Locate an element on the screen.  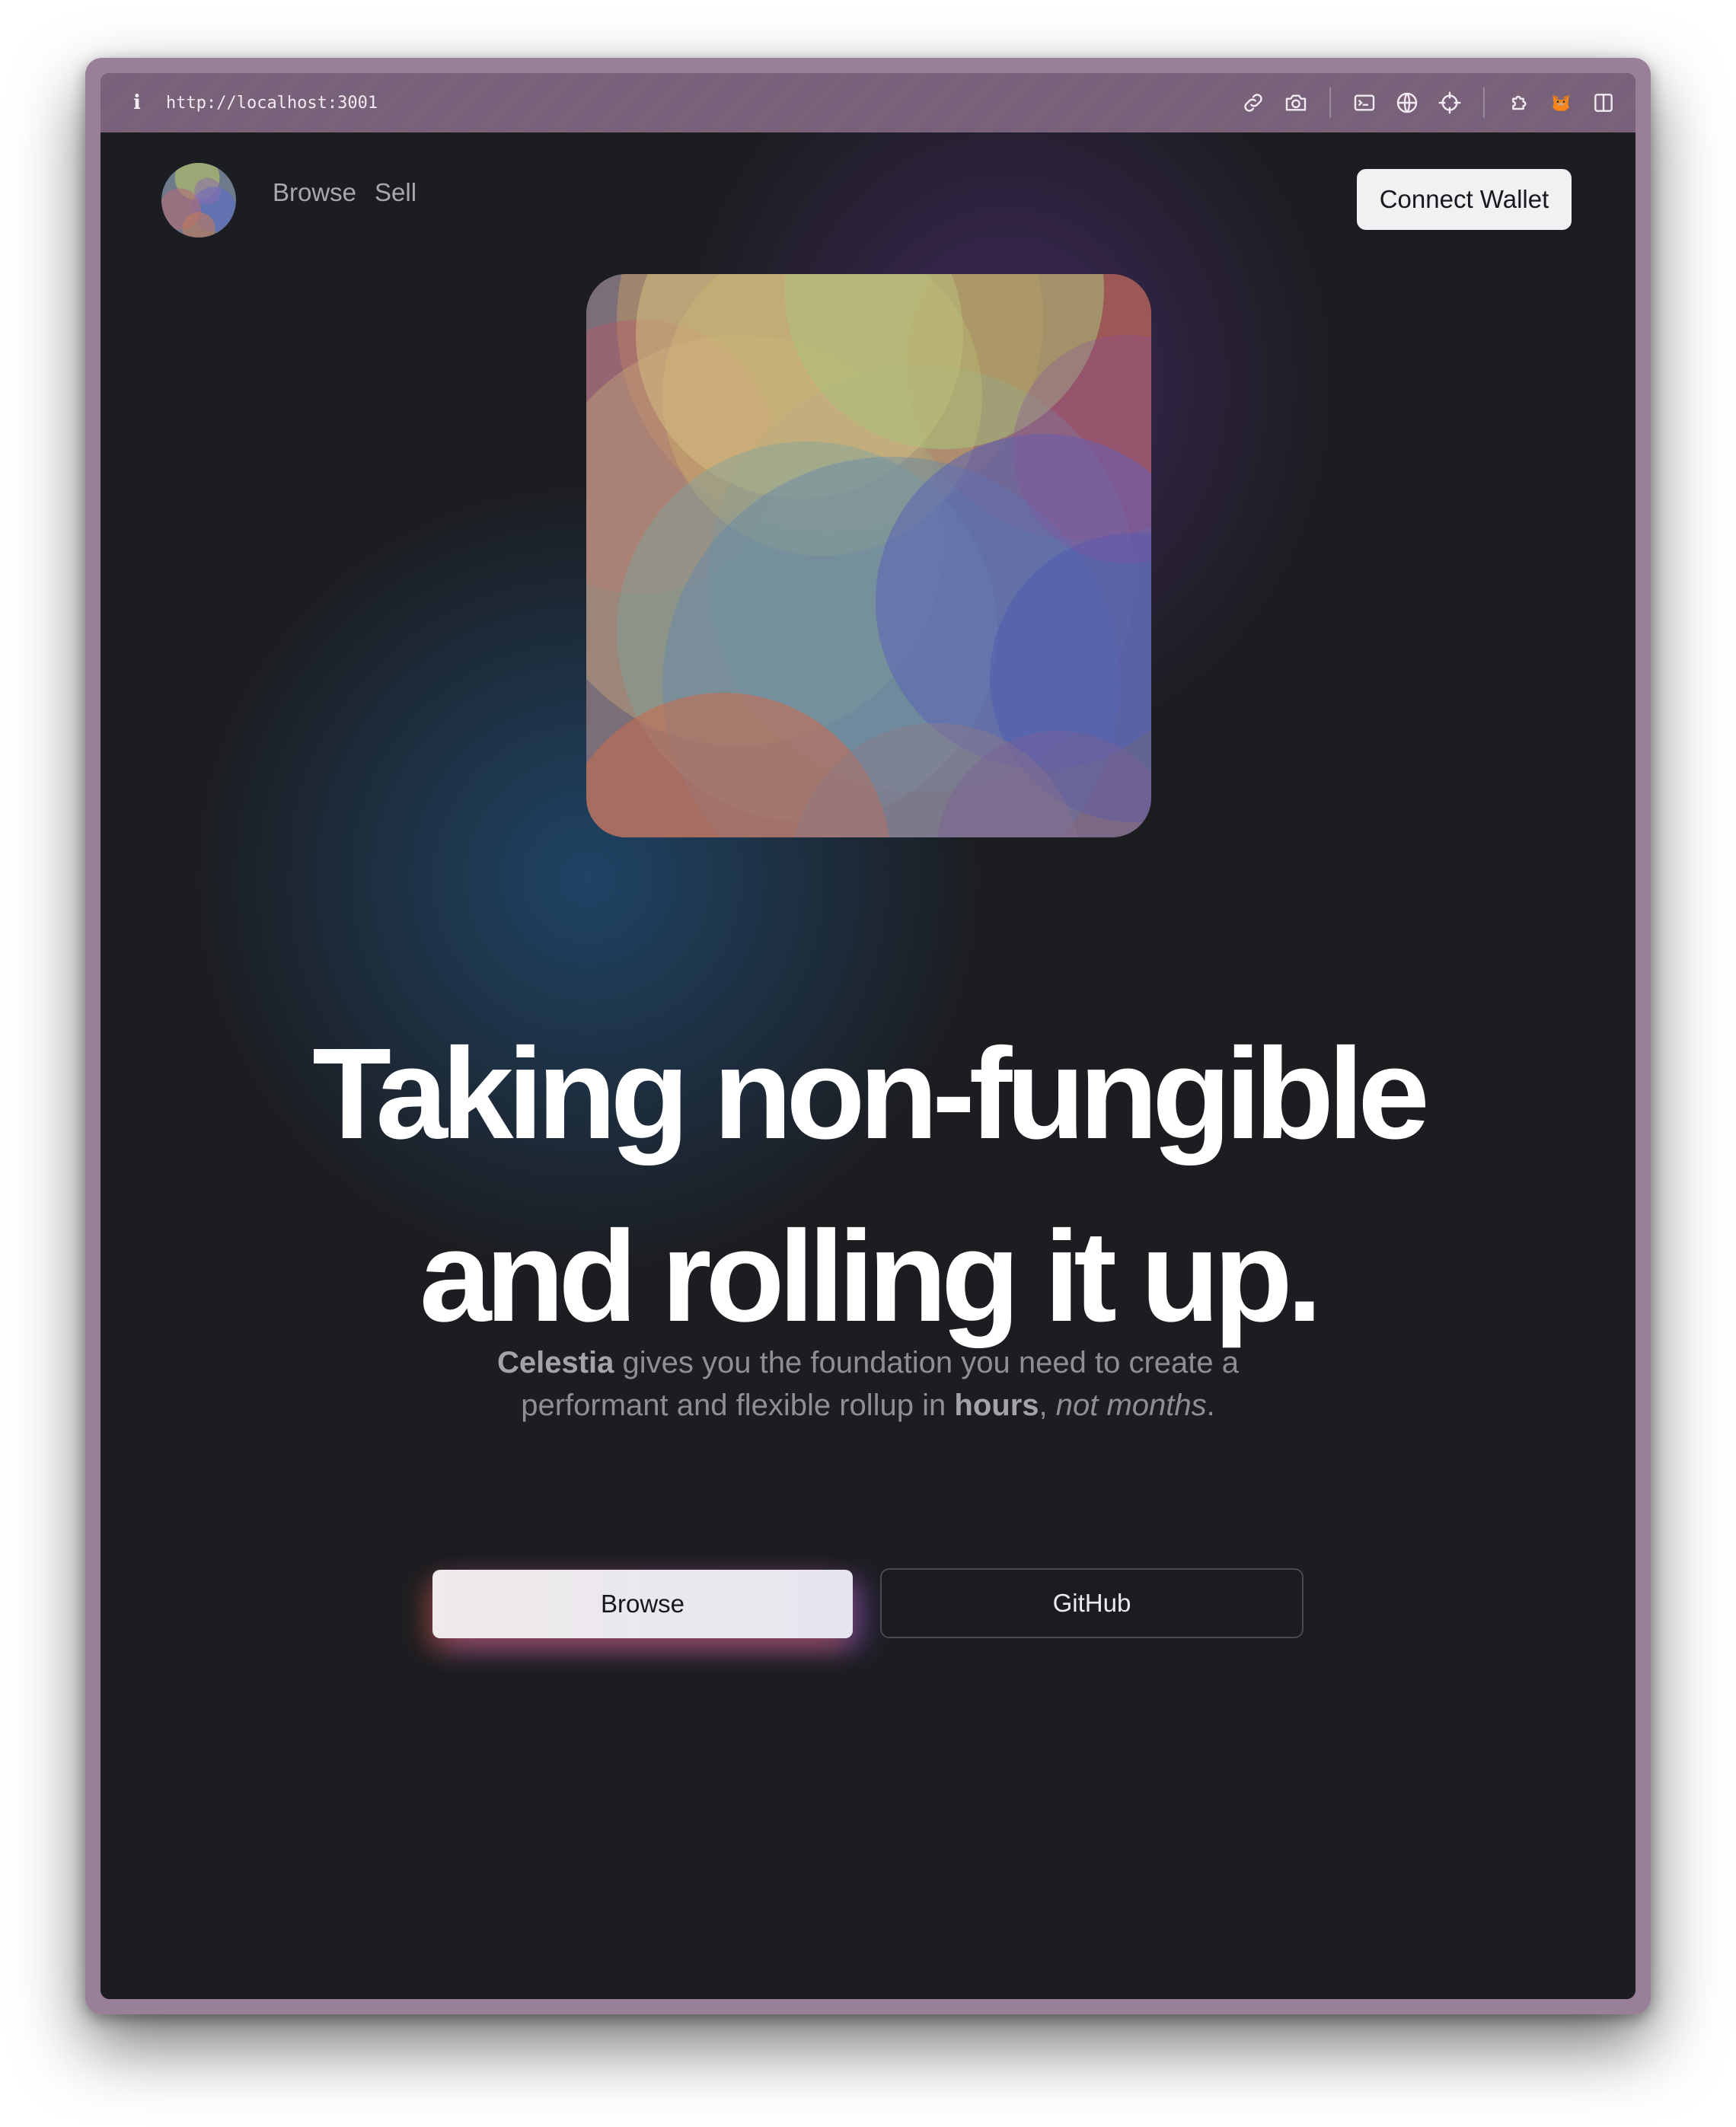
headline-line-2: and rolling it up. is located at coordinates (871, 1276).